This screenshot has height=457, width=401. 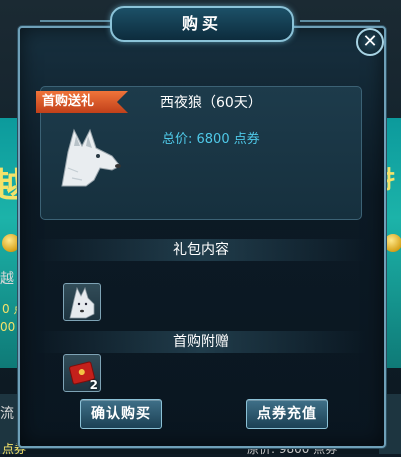 I want to click on coin-icon-right, so click(x=392, y=243).